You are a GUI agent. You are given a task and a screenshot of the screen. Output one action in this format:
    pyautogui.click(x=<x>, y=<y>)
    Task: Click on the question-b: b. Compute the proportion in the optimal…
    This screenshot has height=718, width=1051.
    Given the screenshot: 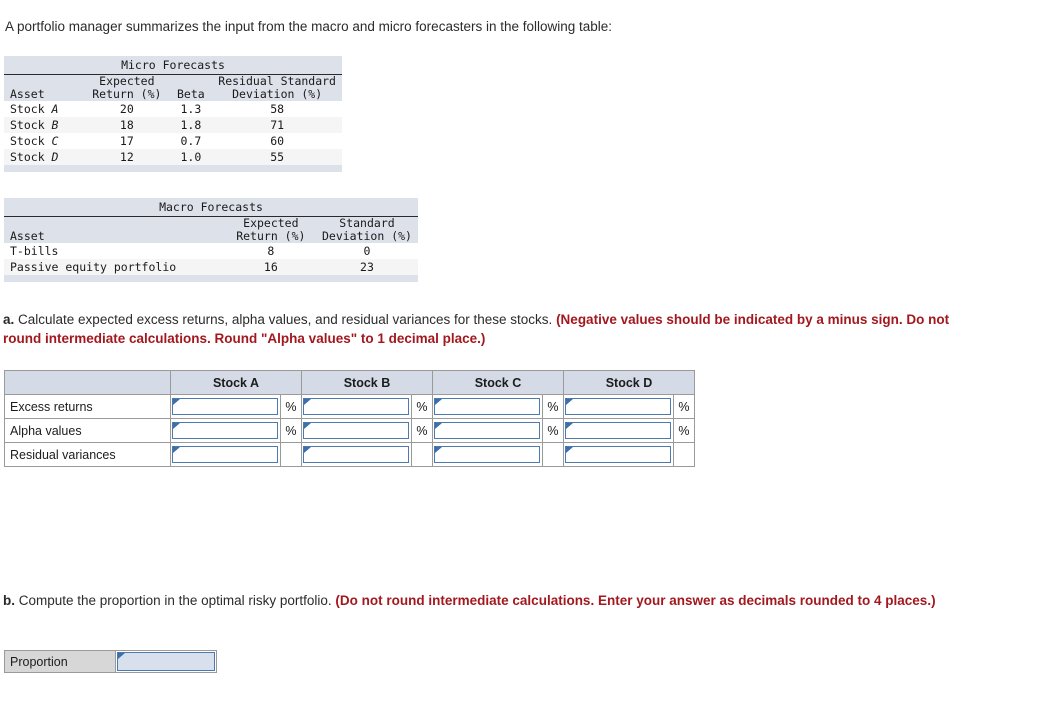 What is the action you would take?
    pyautogui.click(x=483, y=600)
    